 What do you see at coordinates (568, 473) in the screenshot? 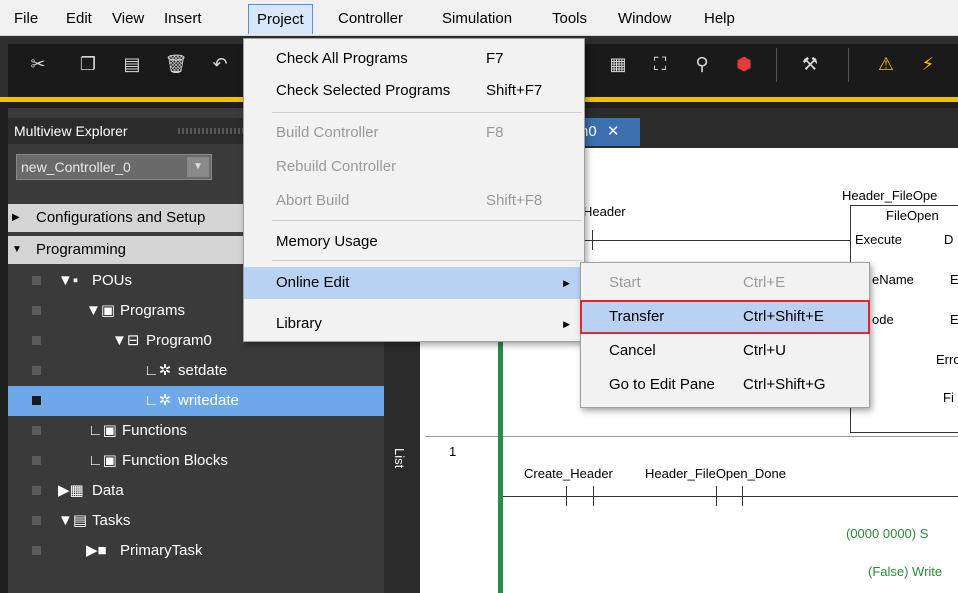
I see `contact-label-create-header: Create_Header` at bounding box center [568, 473].